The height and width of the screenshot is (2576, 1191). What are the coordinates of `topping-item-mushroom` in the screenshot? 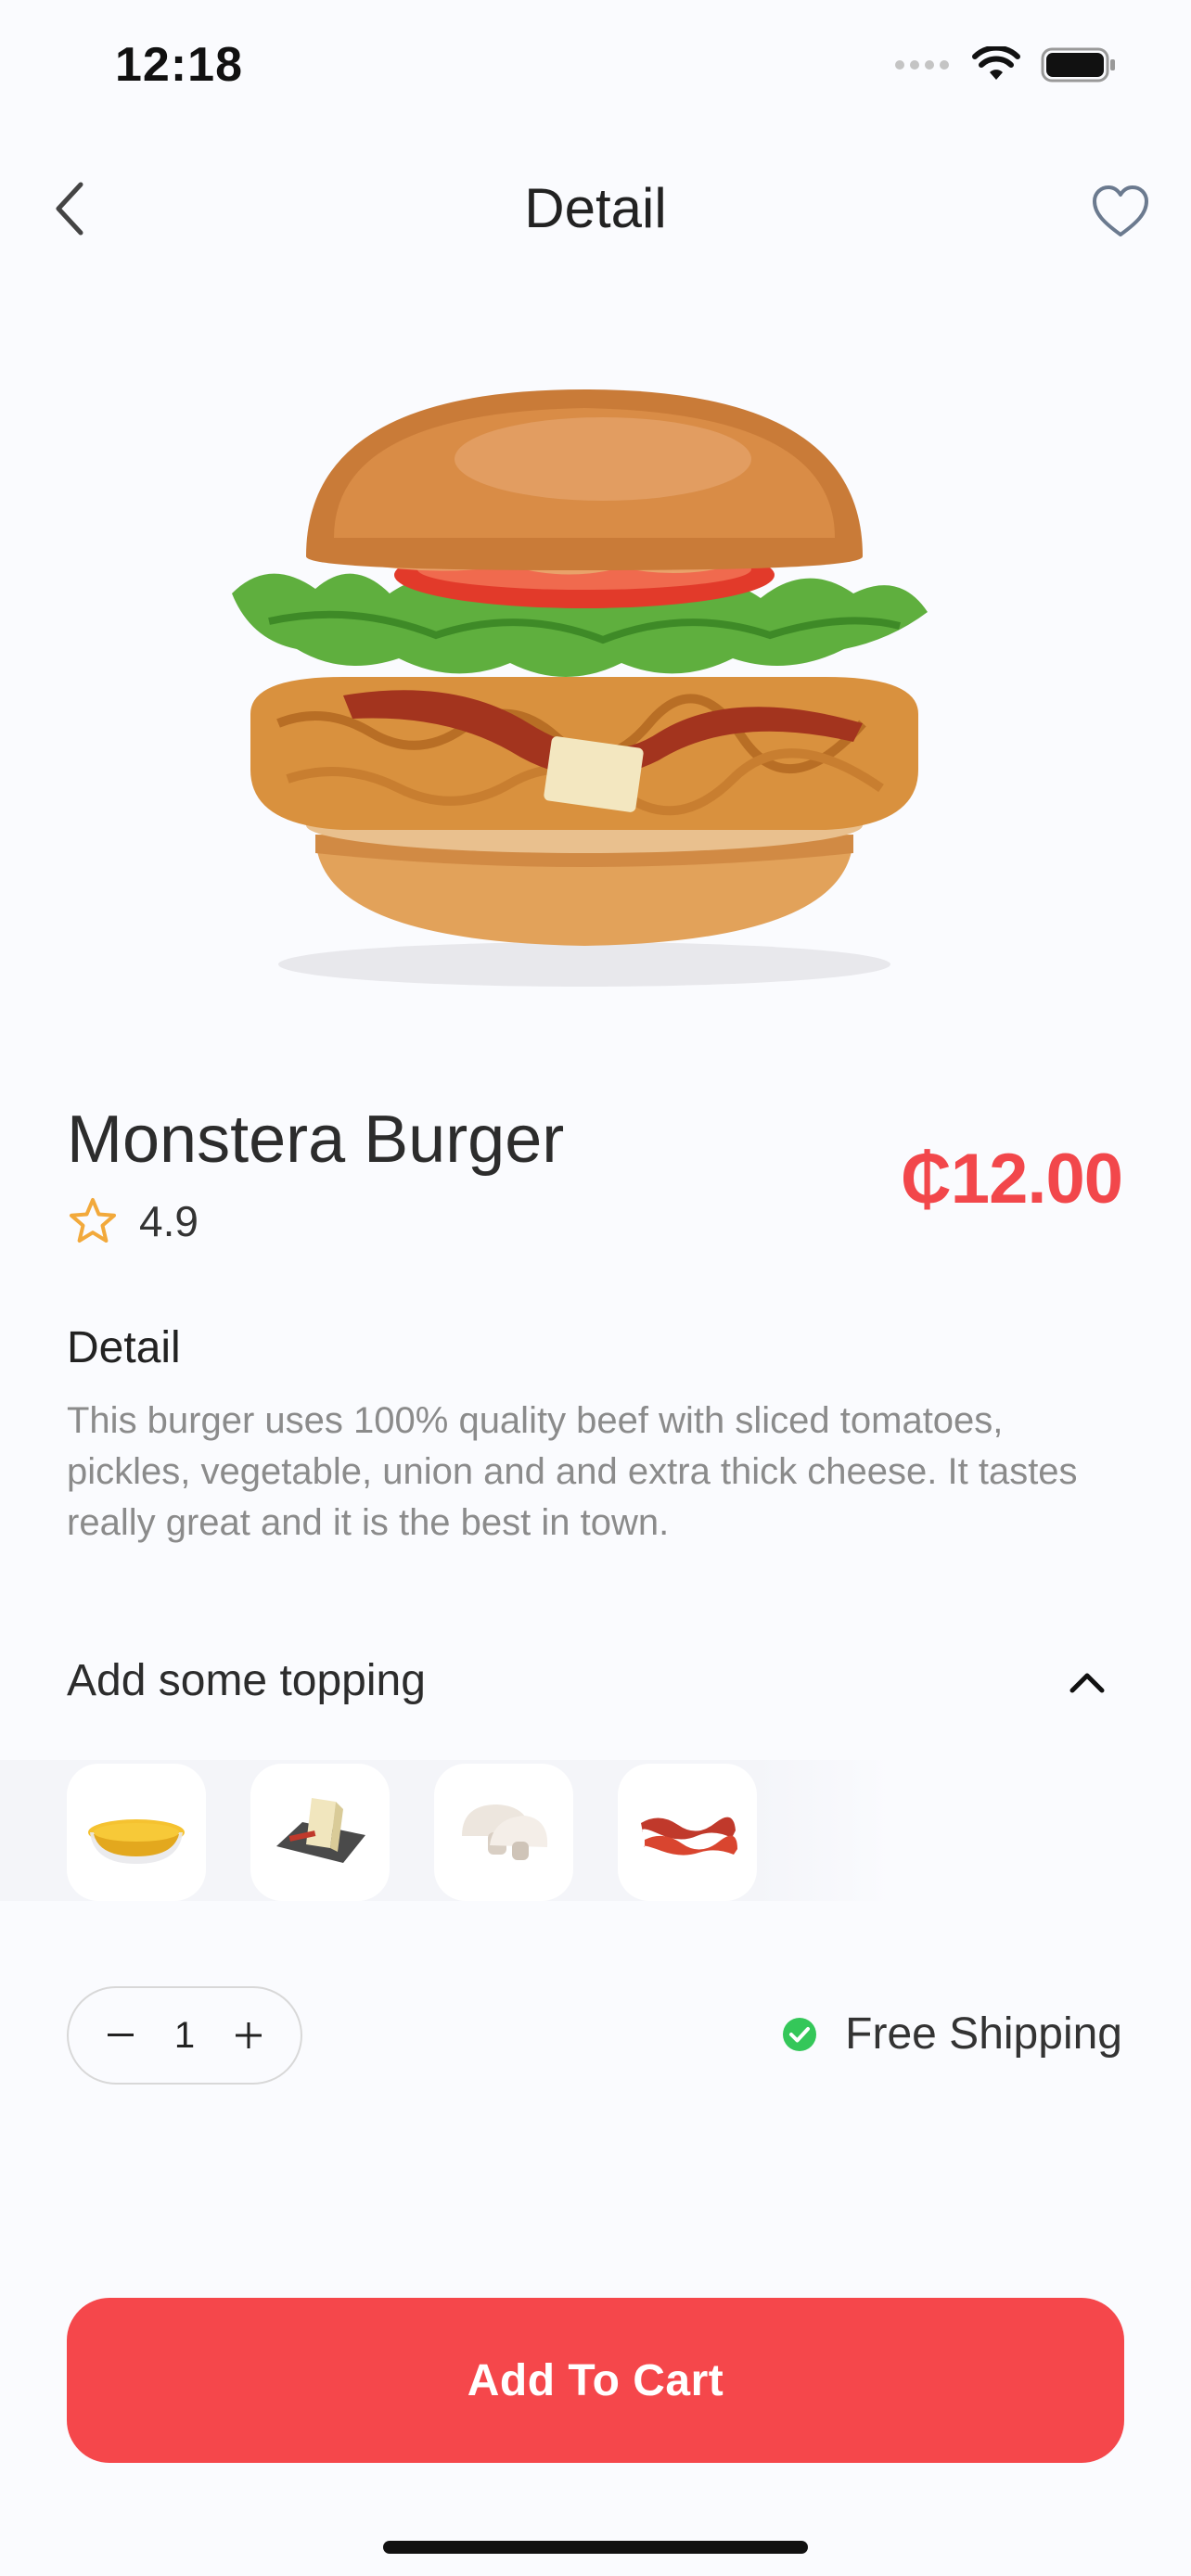 It's located at (503, 1833).